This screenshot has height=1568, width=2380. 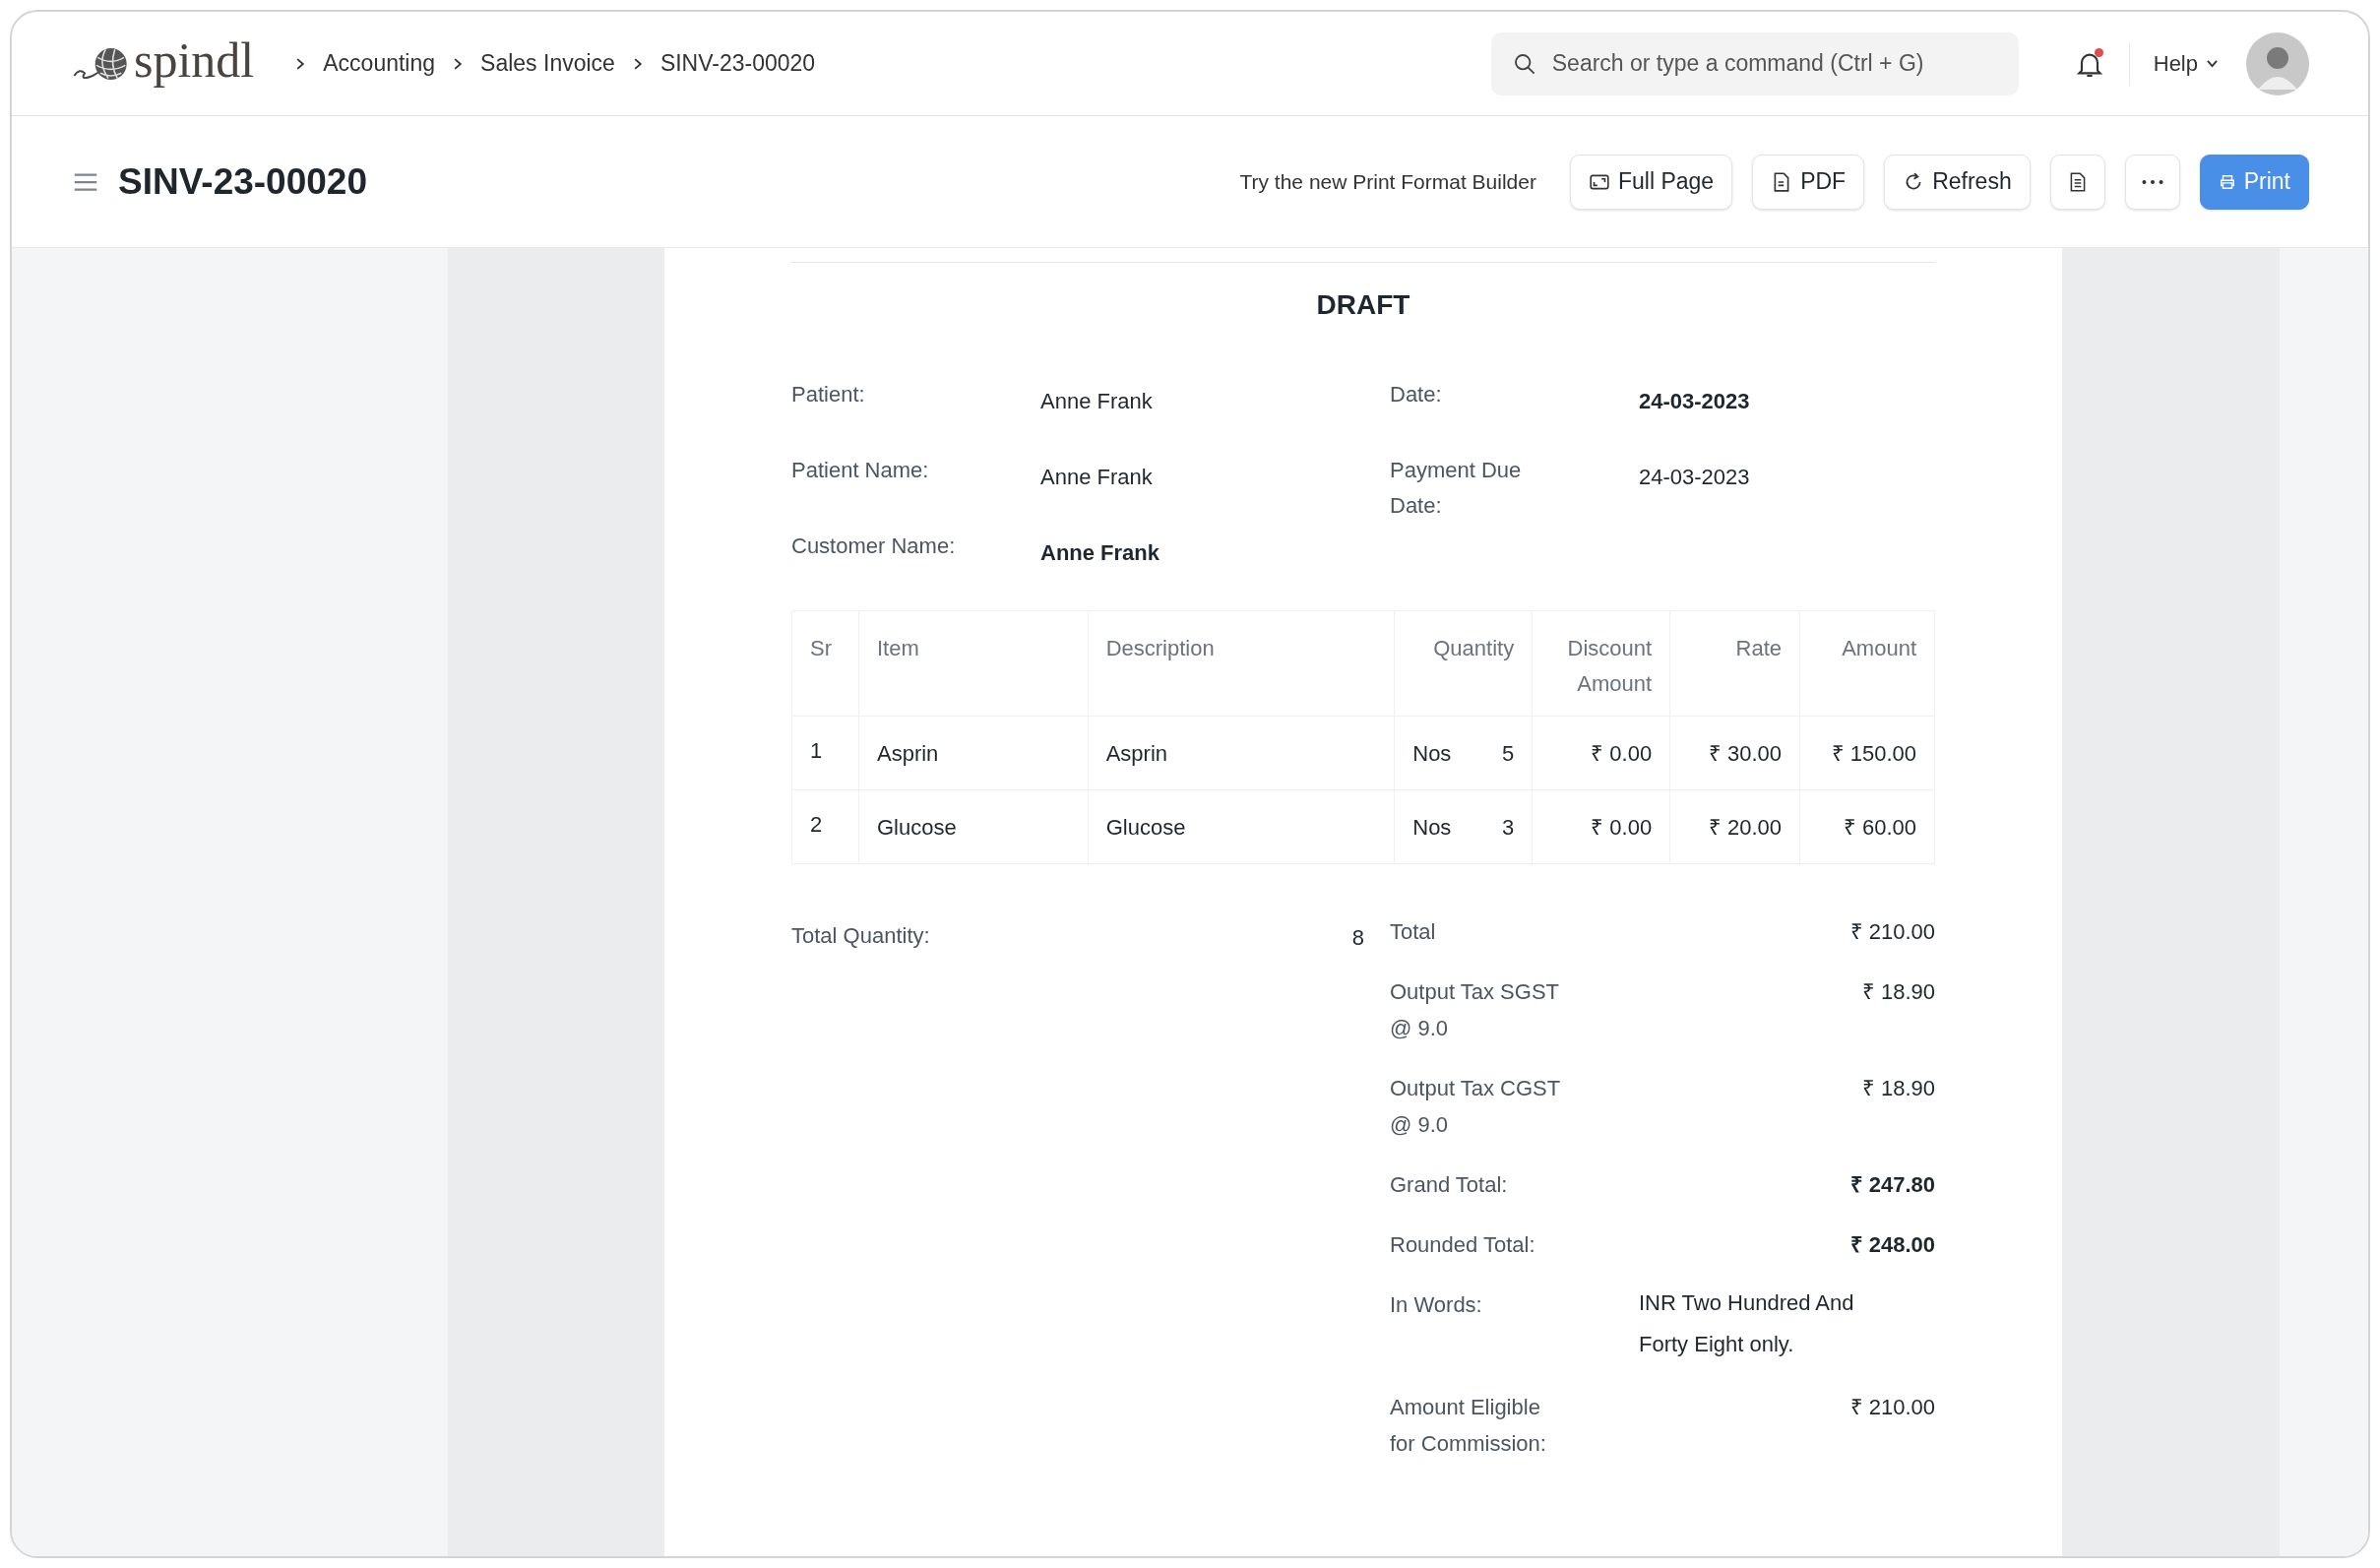 What do you see at coordinates (1413, 932) in the screenshot?
I see `total-label: Total` at bounding box center [1413, 932].